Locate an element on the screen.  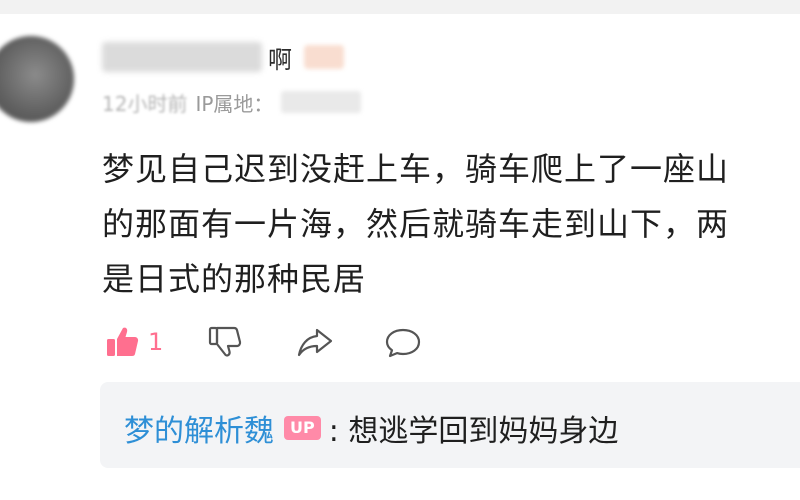
reply-row: 梦的解析魏 UP : 想逃学回到妈妈身边 is located at coordinates (371, 428).